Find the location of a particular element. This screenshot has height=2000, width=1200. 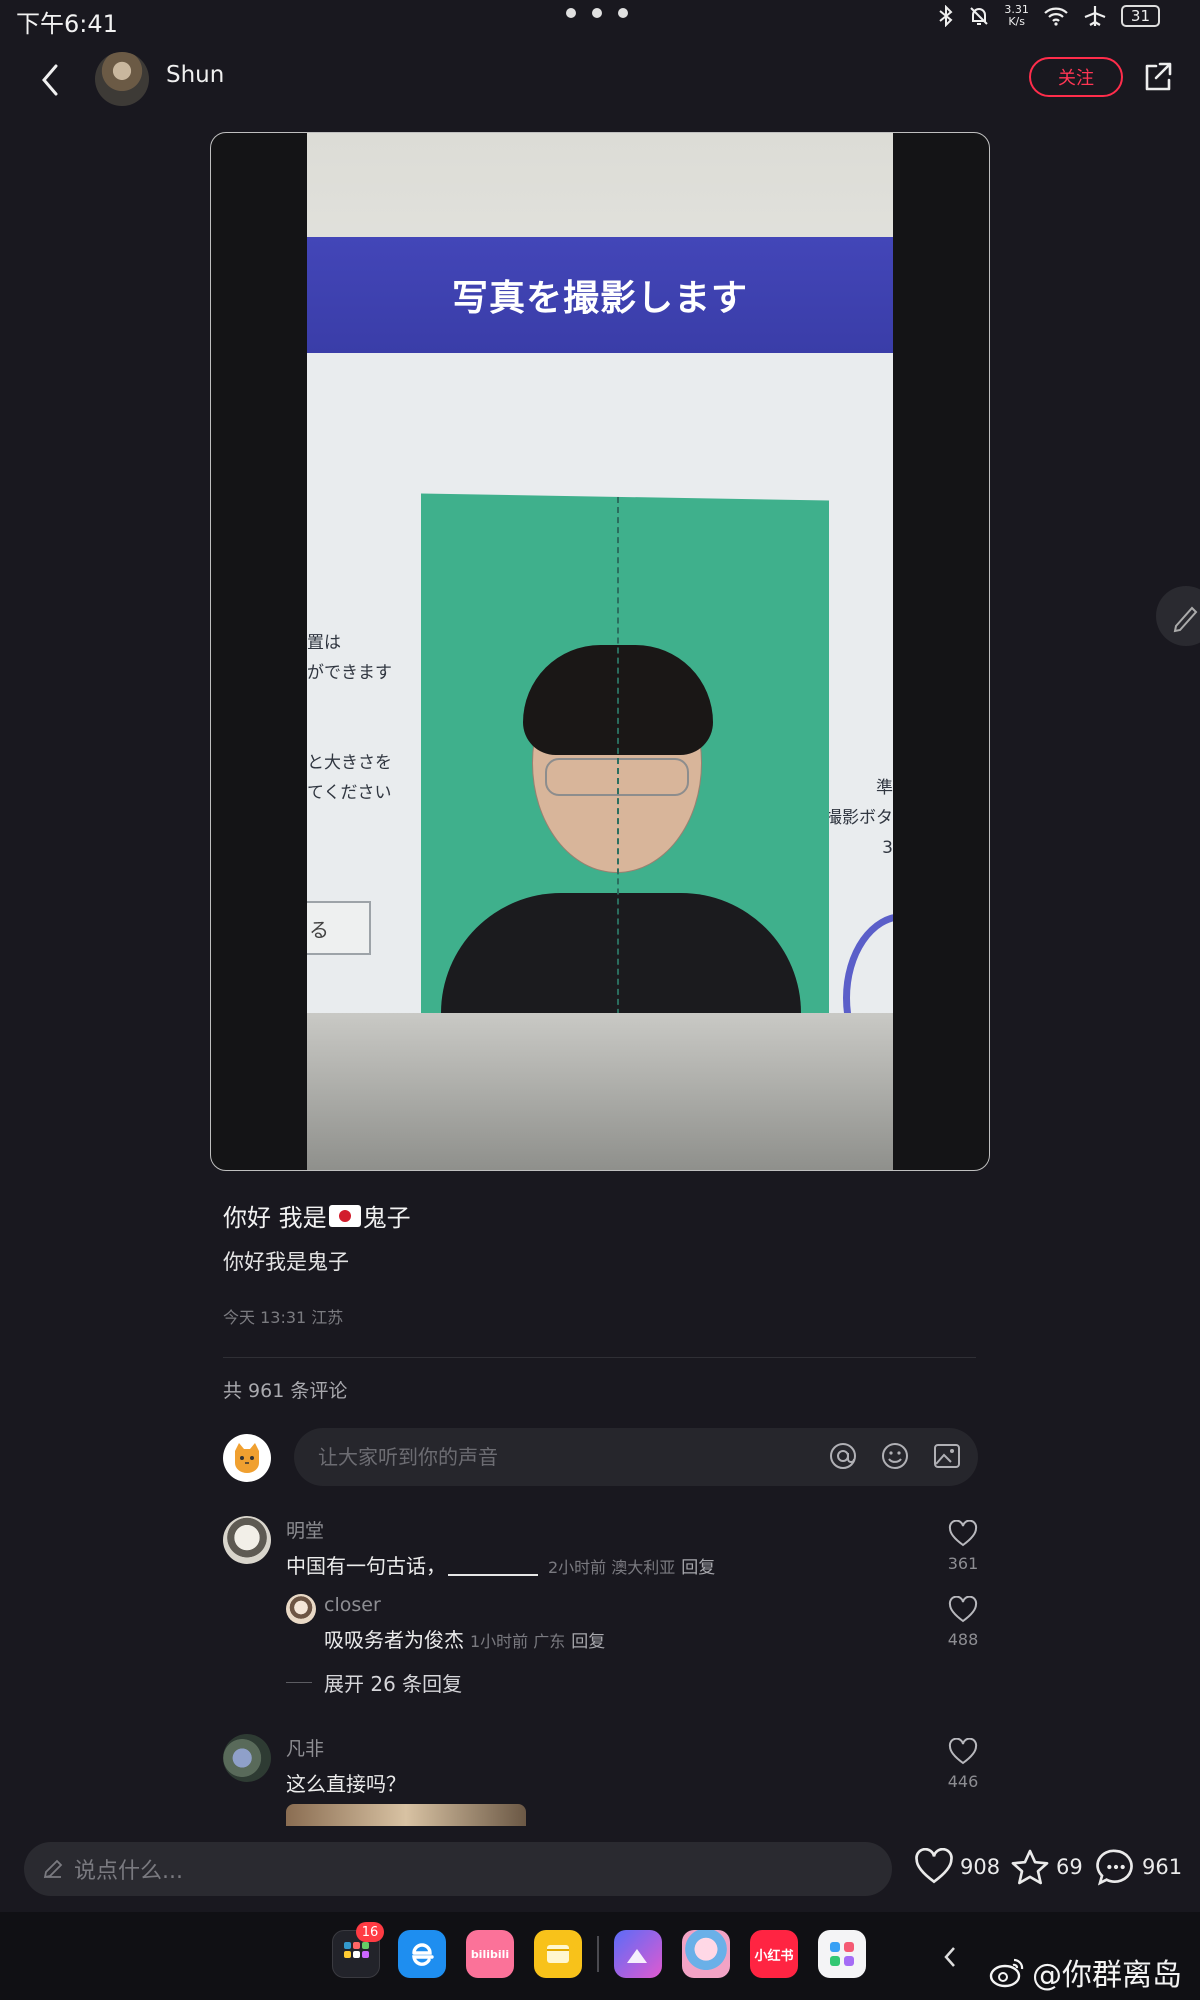

replier-avatar is located at coordinates (301, 1609).